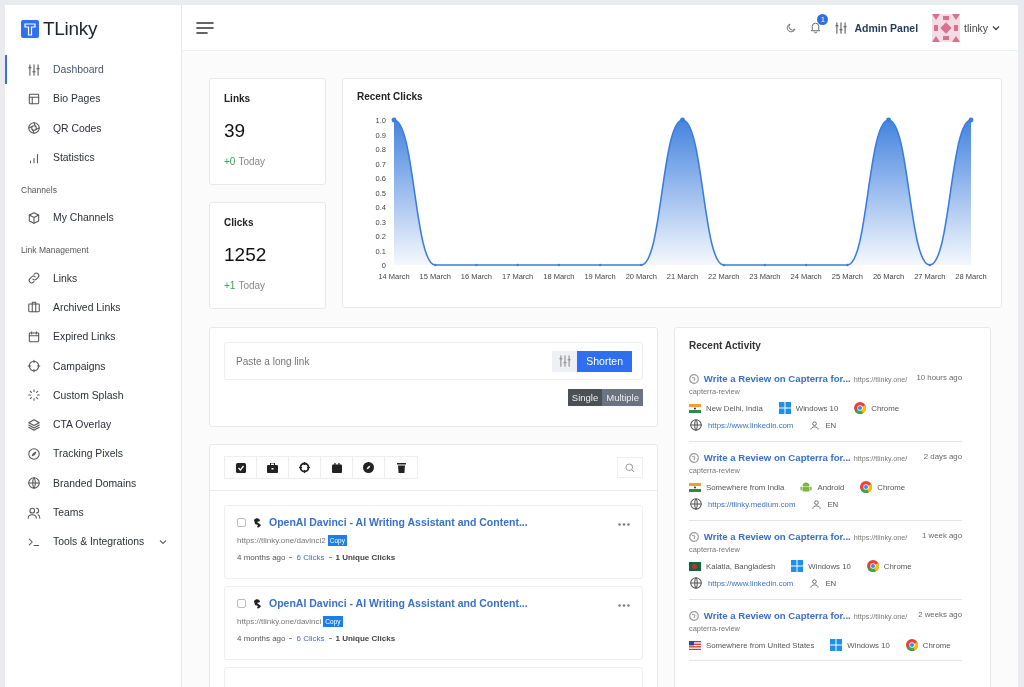 The image size is (1024, 687). I want to click on sidebar-item: Statistics, so click(93, 157).